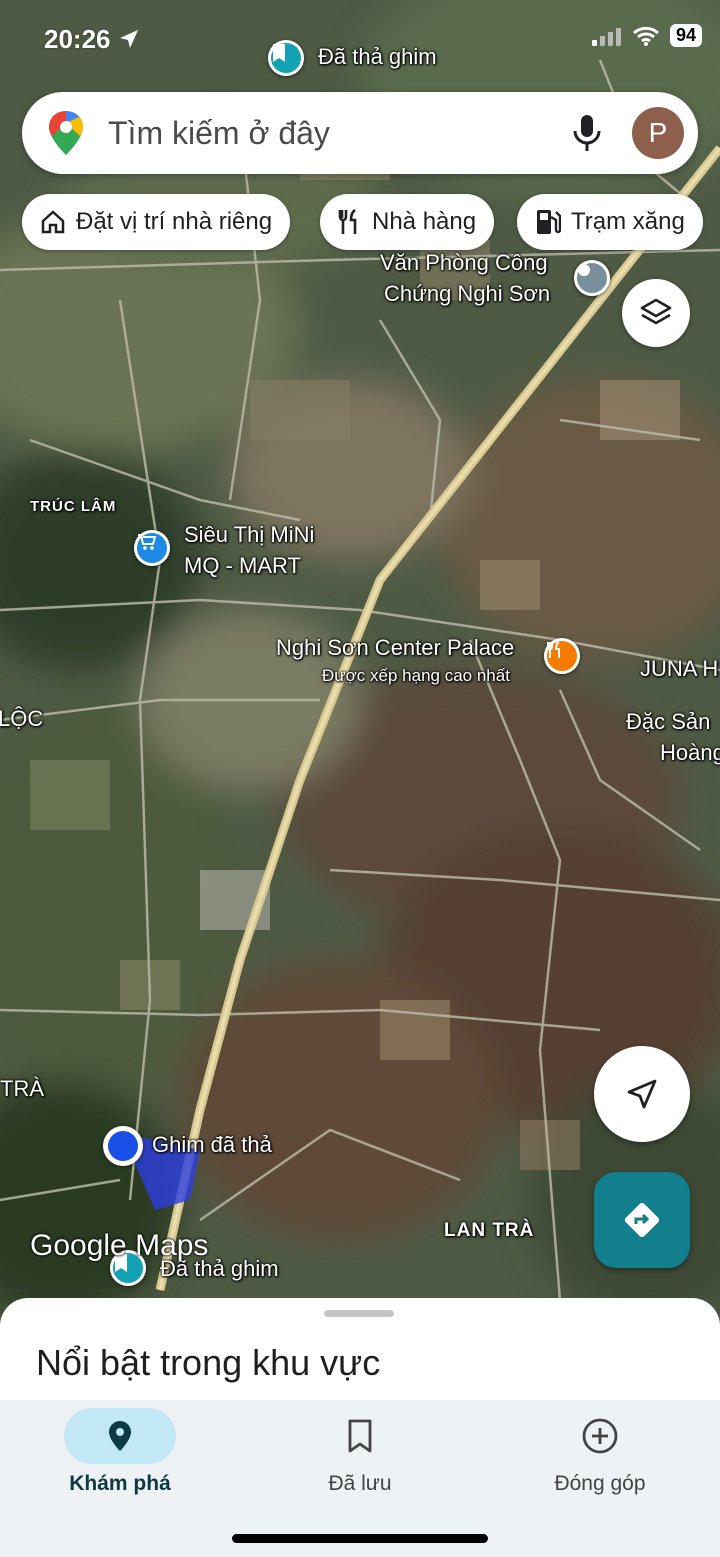 This screenshot has height=1557, width=720. Describe the element at coordinates (360, 1483) in the screenshot. I see `nav-label: Đã lưu` at that location.